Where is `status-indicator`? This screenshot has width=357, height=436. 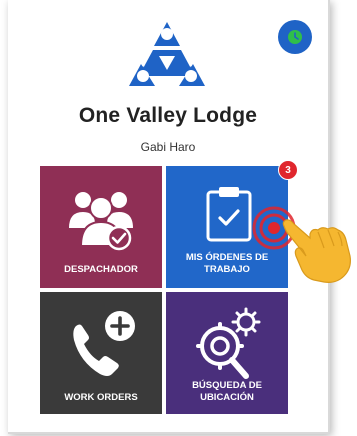
status-indicator is located at coordinates (295, 37).